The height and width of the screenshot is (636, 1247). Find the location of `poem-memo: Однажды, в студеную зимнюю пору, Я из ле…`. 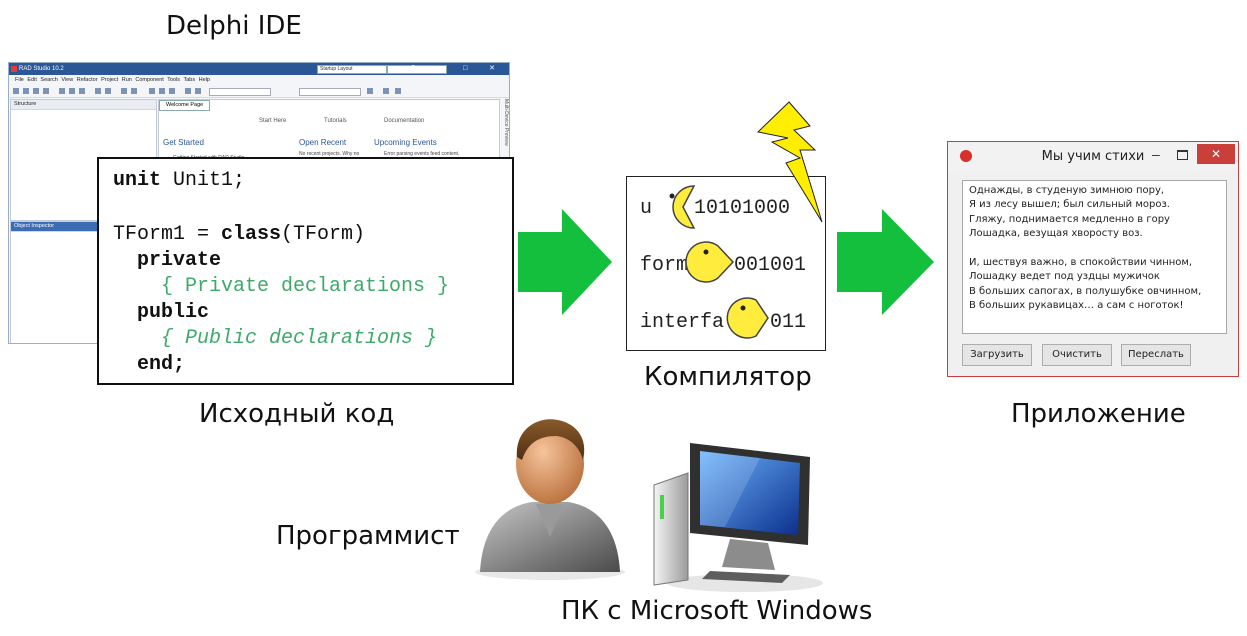

poem-memo: Однажды, в студеную зимнюю пору, Я из ле… is located at coordinates (1094, 257).